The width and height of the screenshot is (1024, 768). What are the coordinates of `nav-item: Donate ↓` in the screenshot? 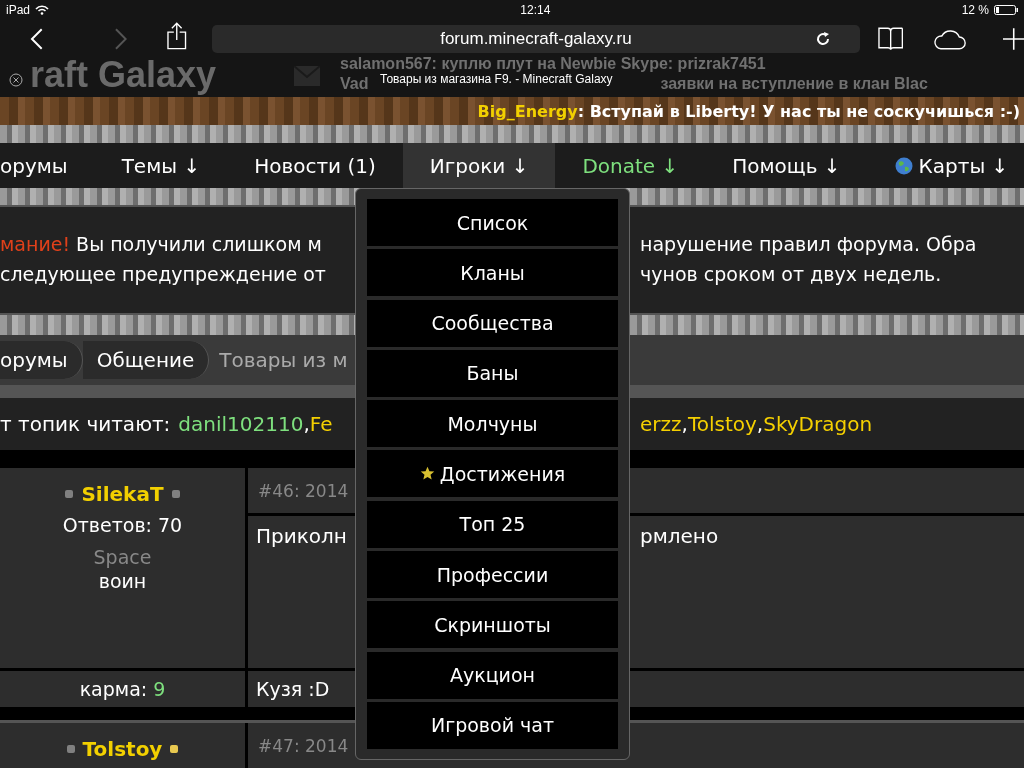 It's located at (630, 165).